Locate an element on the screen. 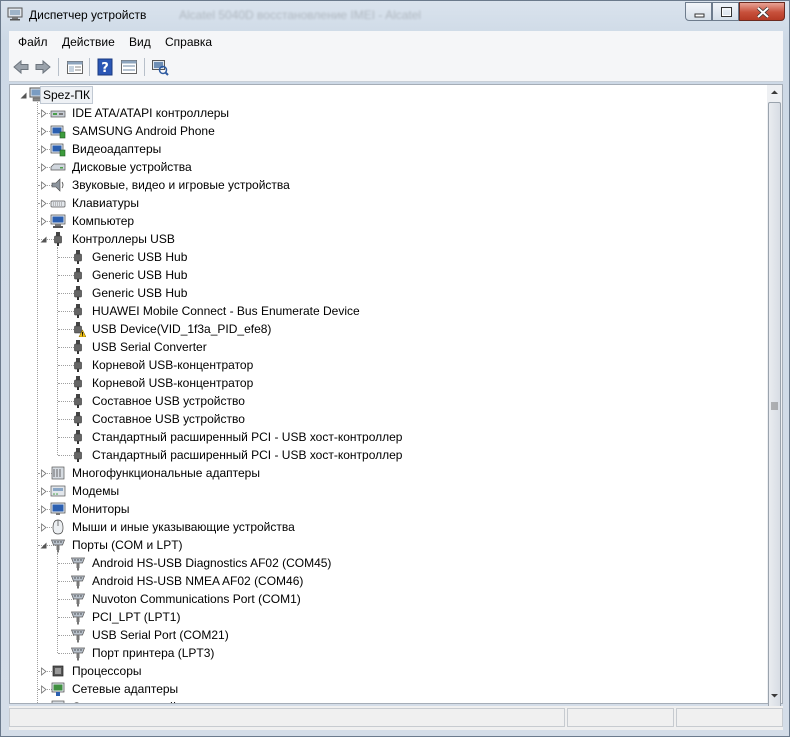 This screenshot has height=737, width=790. mouse-icon is located at coordinates (58, 527).